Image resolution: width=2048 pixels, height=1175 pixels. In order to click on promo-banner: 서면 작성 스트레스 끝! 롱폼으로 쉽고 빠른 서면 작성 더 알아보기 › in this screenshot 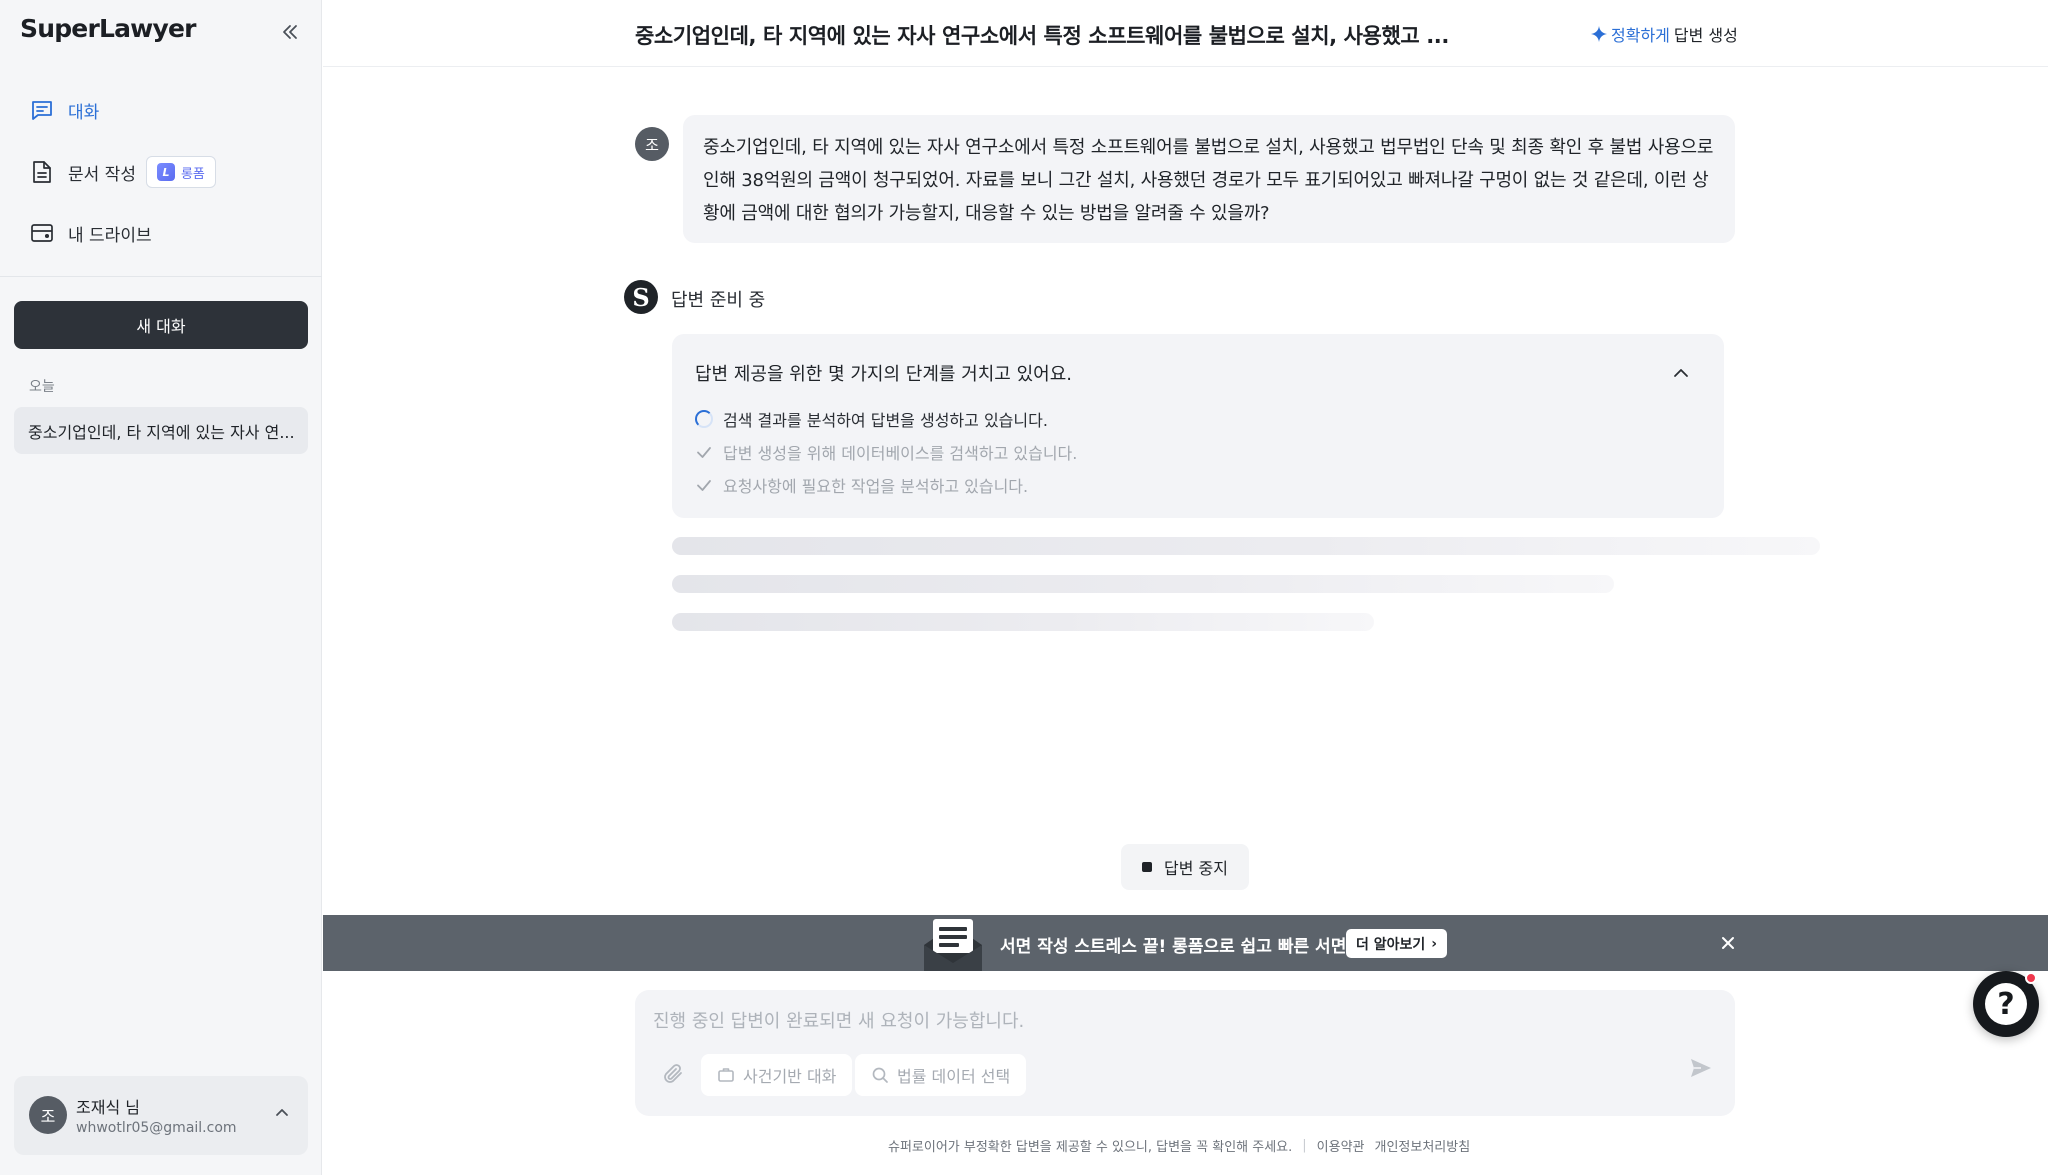, I will do `click(1185, 943)`.